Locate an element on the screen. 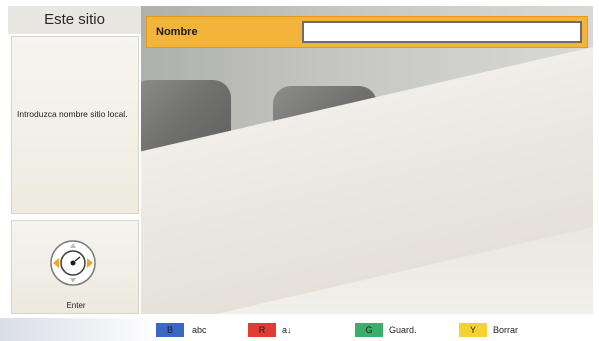  key-y-badge: Y is located at coordinates (473, 330).